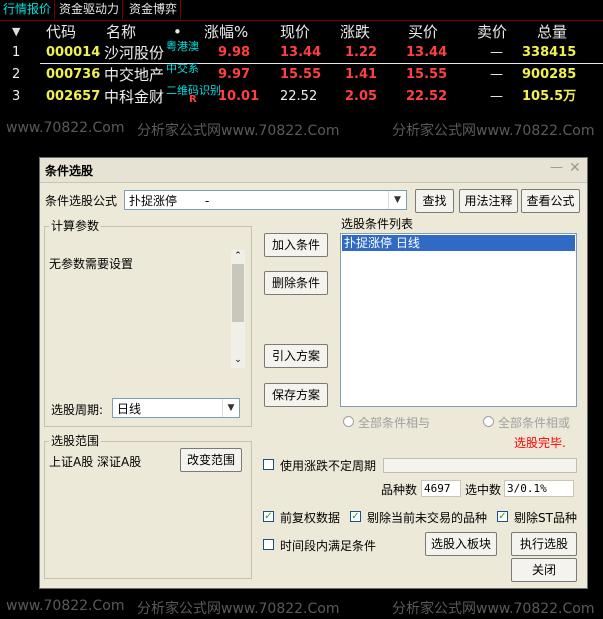 The height and width of the screenshot is (619, 603). Describe the element at coordinates (134, 97) in the screenshot. I see `stock-name: 中科金财` at that location.